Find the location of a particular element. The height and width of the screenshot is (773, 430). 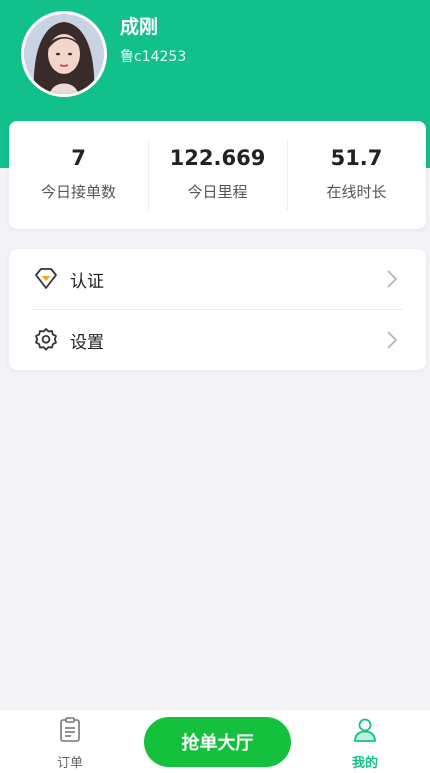

grab-order-hall-button: 抢单大厅 is located at coordinates (217, 742).